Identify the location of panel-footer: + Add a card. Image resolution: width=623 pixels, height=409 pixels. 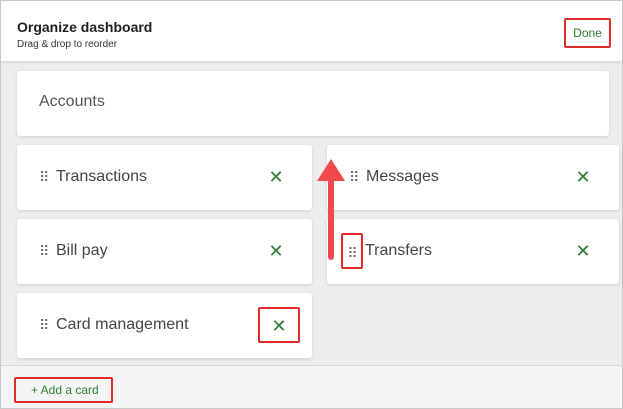
(311, 386).